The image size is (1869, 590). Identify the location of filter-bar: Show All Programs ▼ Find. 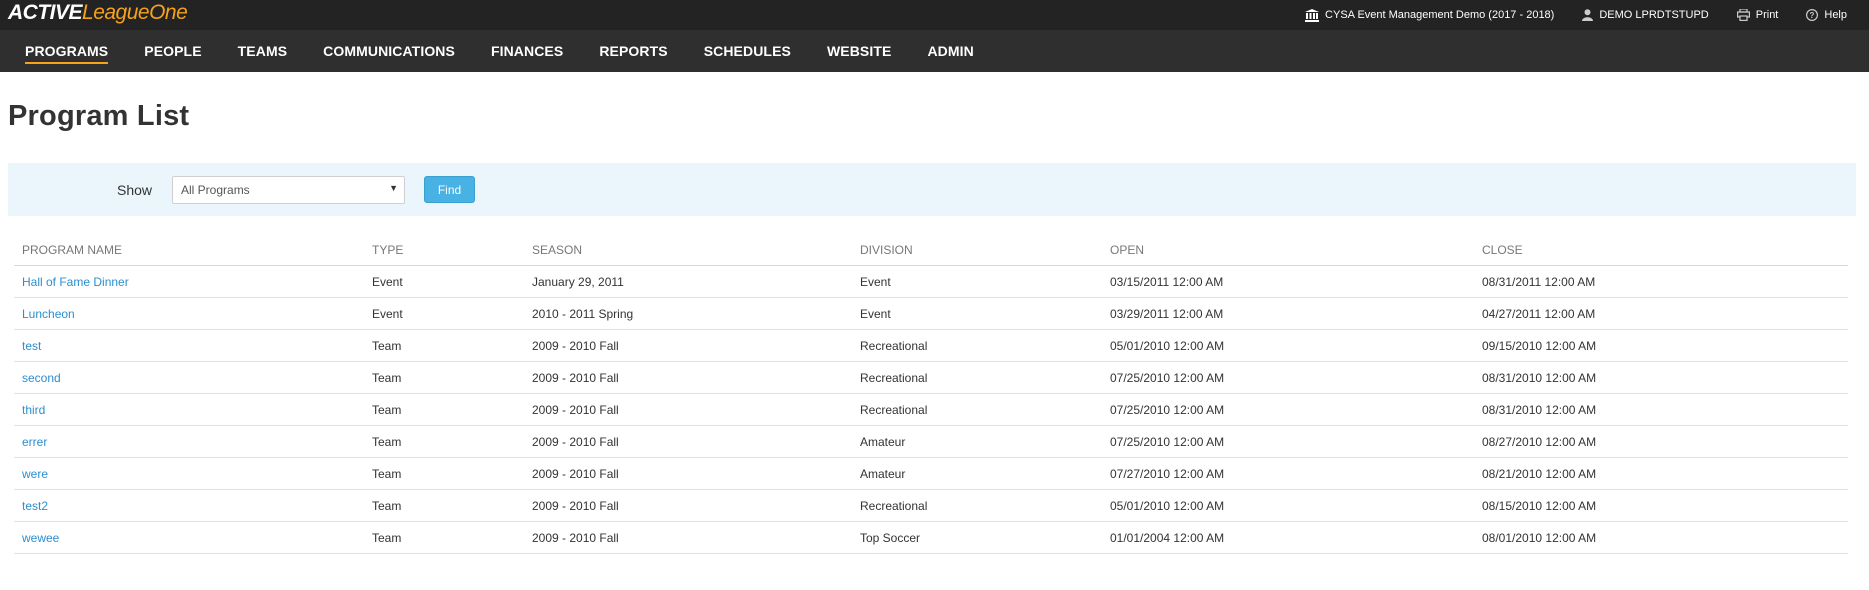
(932, 189).